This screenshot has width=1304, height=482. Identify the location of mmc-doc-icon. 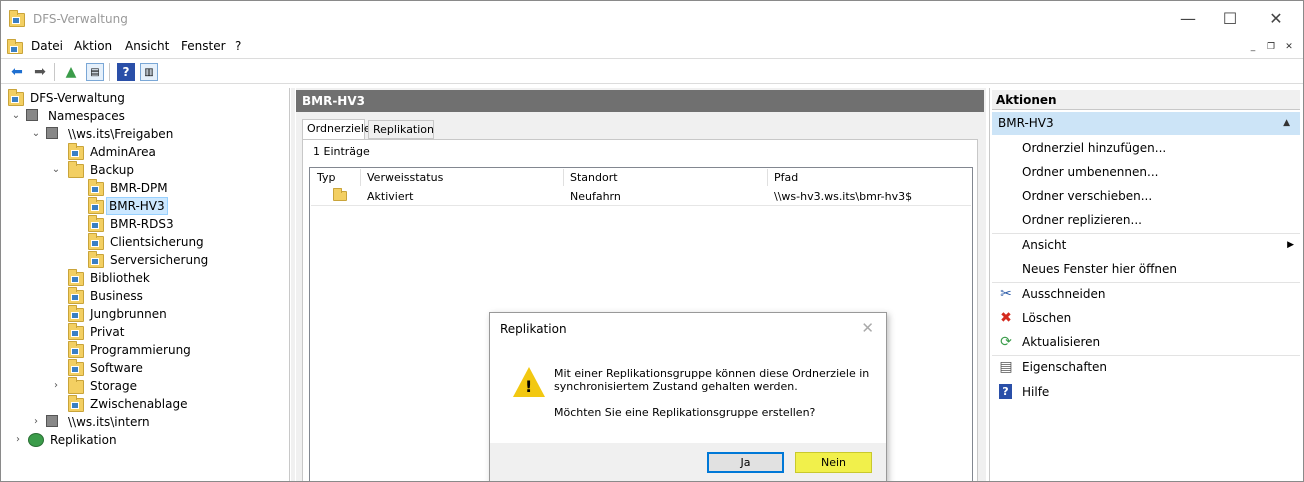
(15, 46).